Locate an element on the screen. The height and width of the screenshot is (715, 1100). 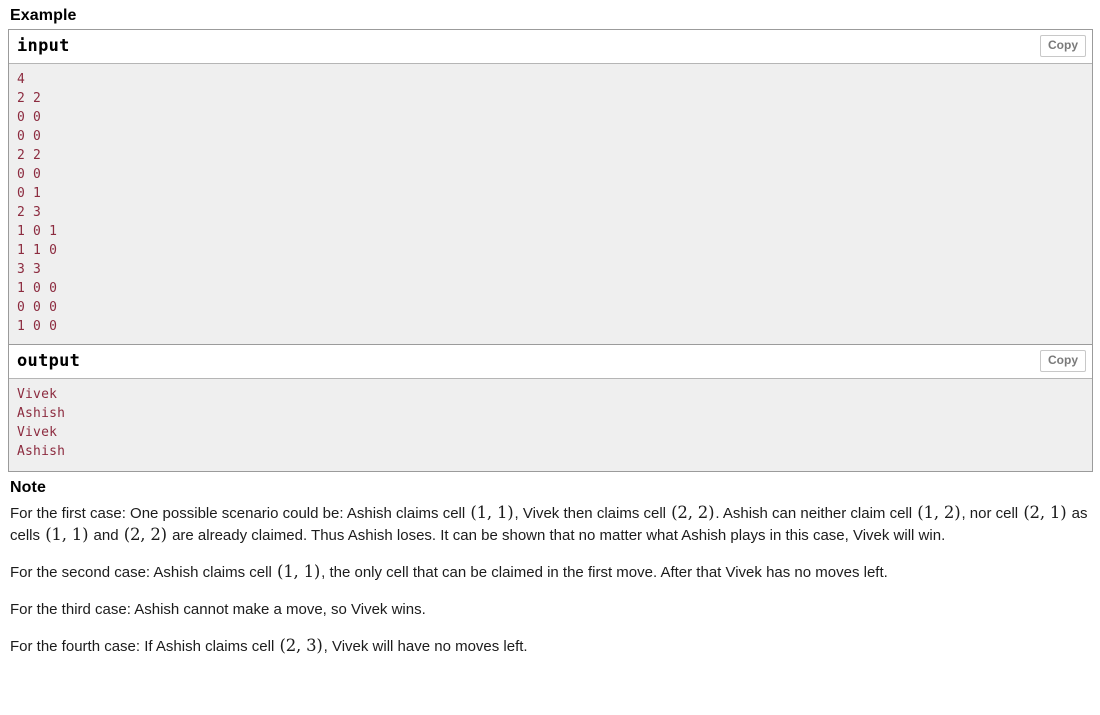
output-block-title: output is located at coordinates (49, 361).